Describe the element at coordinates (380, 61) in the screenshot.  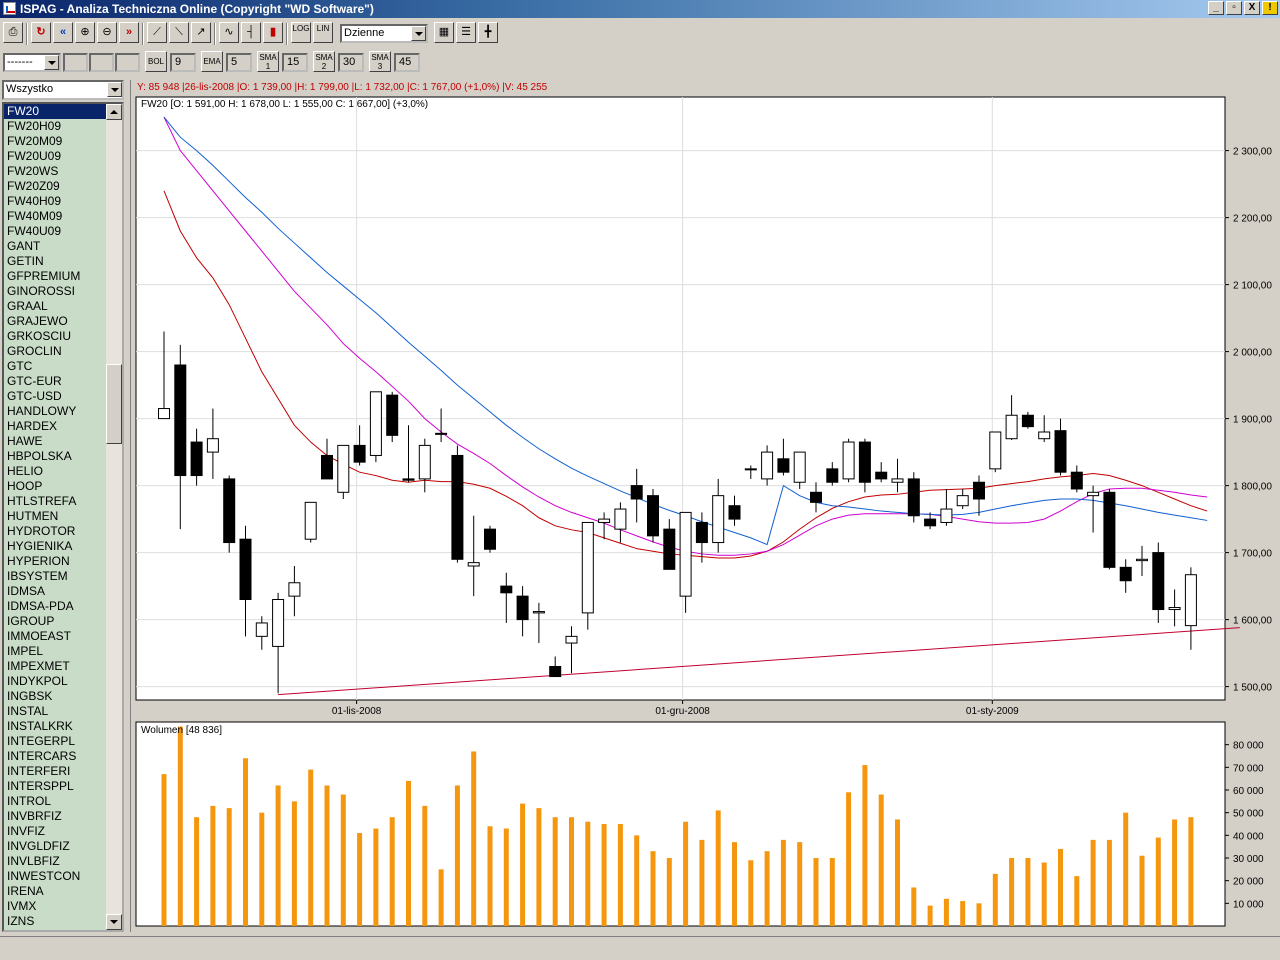
I see `sma3-button: SMA 3` at that location.